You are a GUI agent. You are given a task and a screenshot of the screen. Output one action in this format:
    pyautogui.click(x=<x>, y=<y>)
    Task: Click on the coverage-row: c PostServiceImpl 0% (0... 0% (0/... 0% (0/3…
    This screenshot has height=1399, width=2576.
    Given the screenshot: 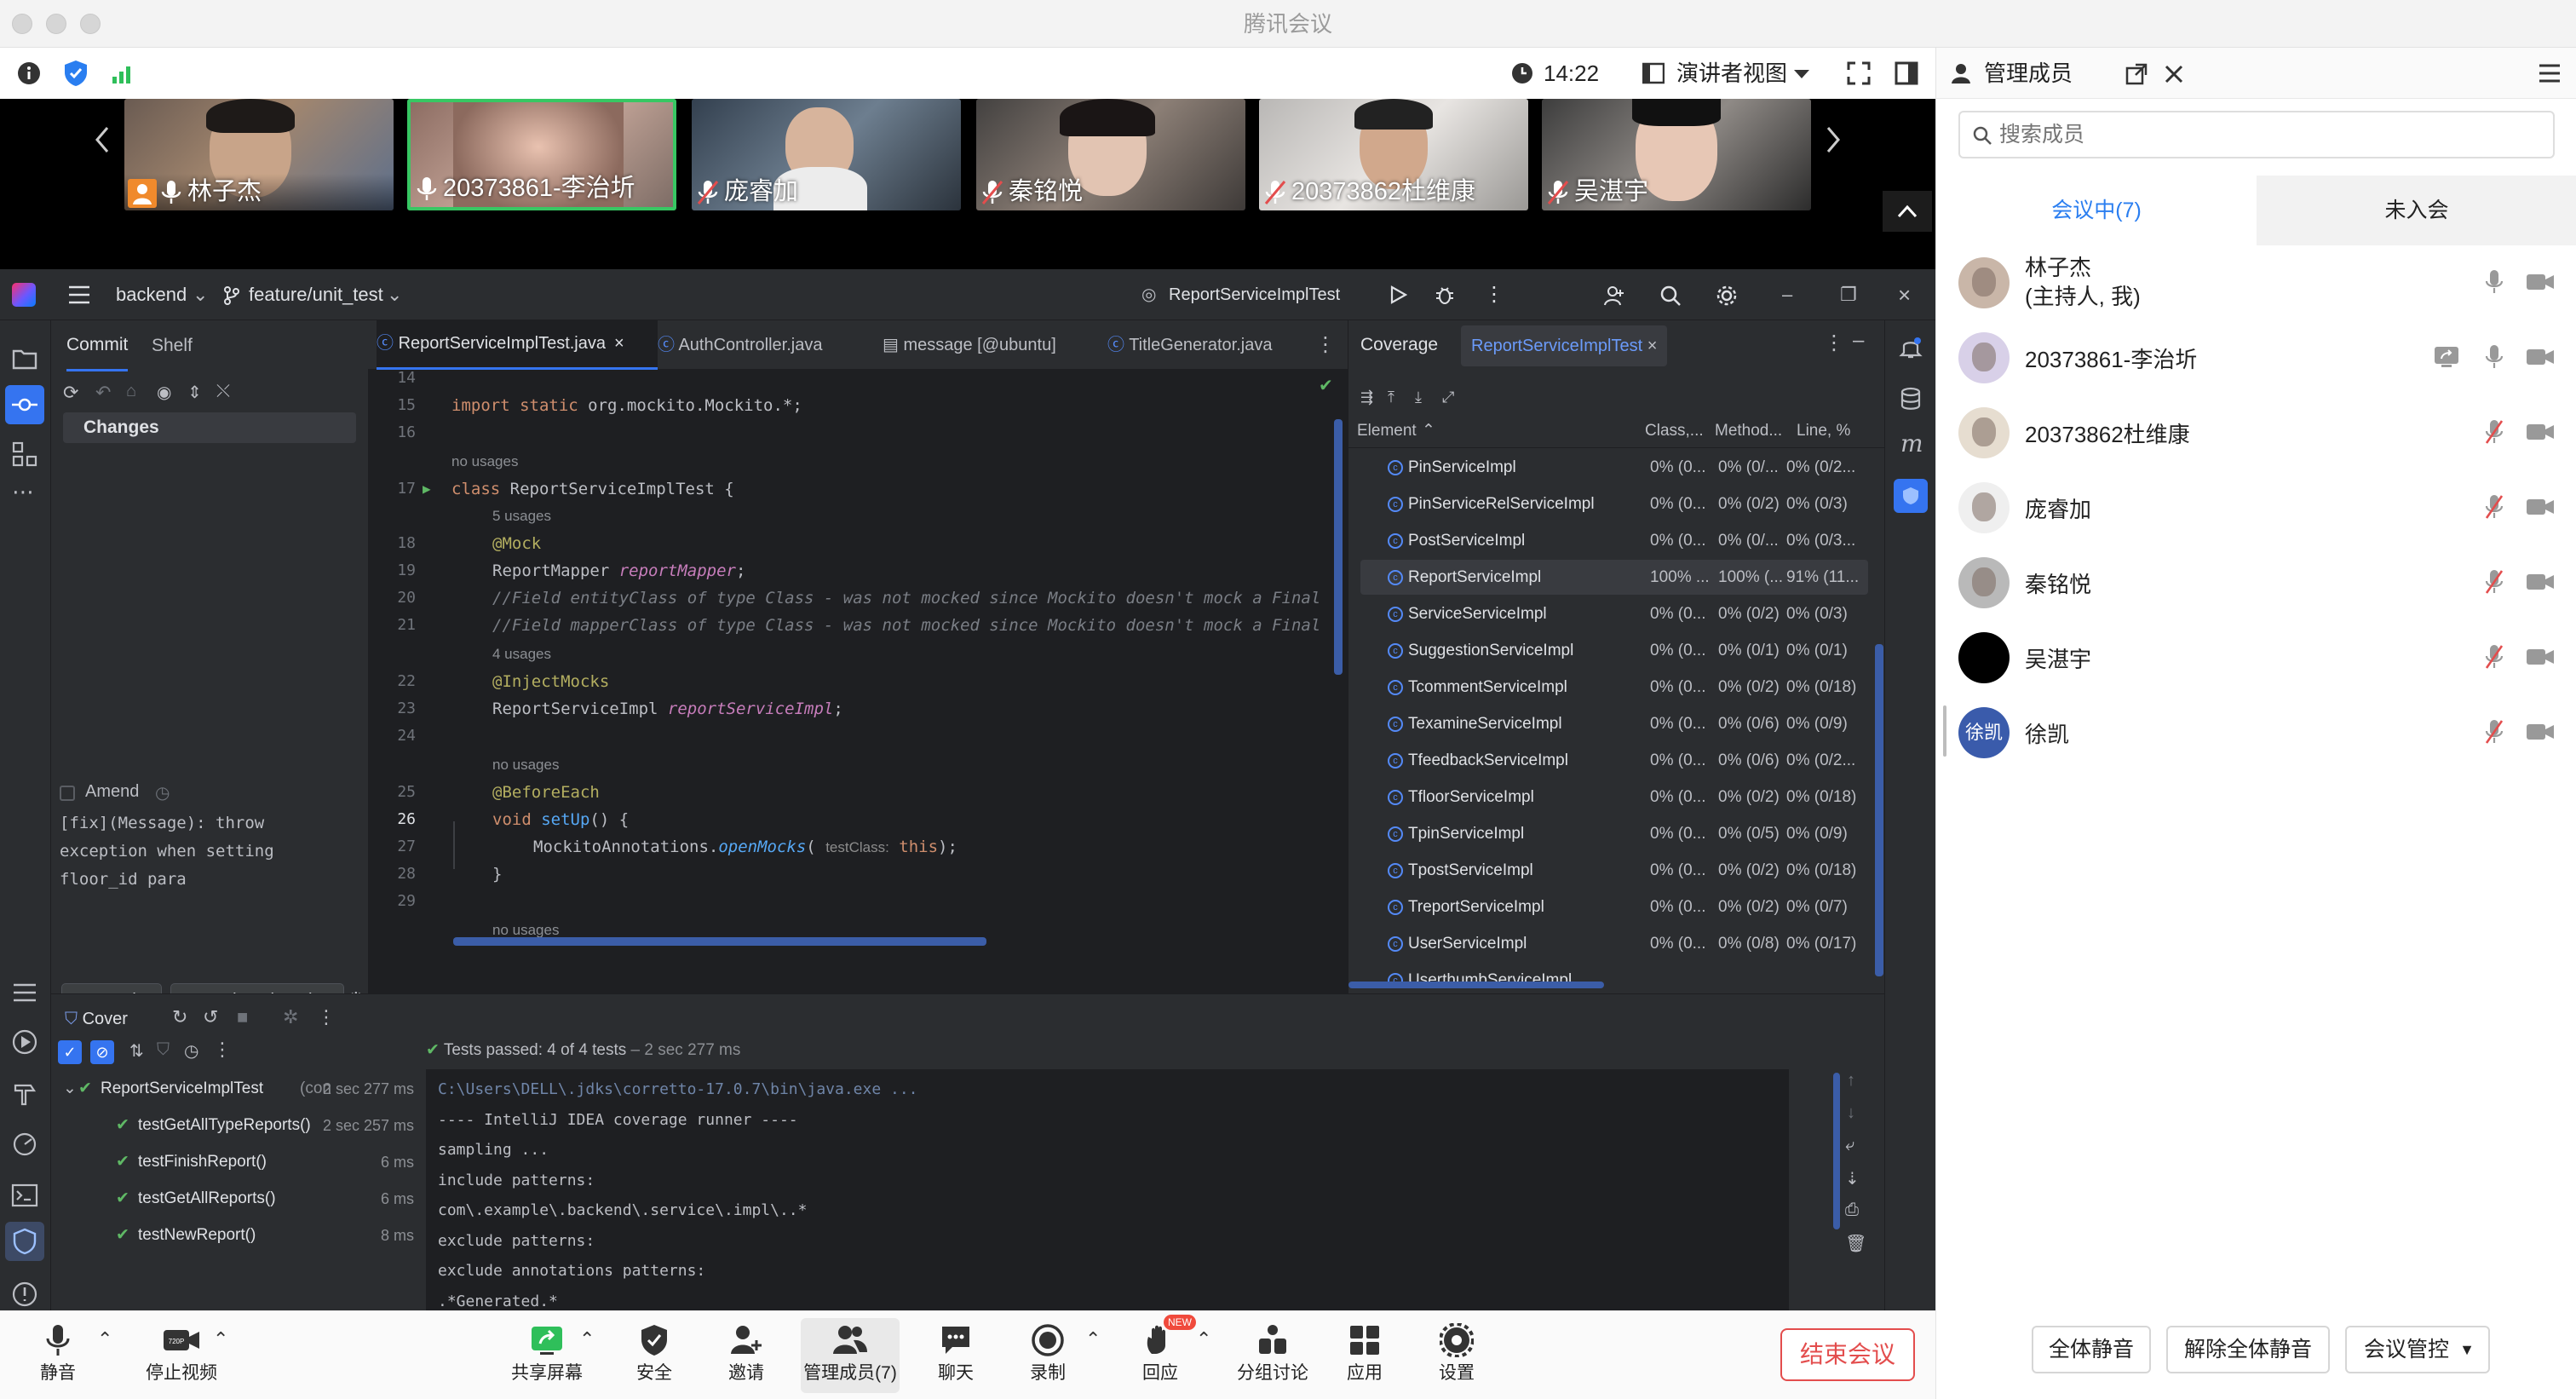 What is the action you would take?
    pyautogui.click(x=1614, y=540)
    